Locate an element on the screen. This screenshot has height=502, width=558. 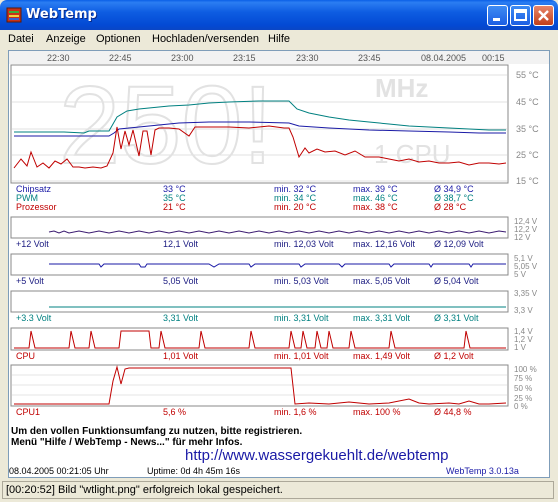
time-tick: 22:45 is located at coordinates (120, 58).